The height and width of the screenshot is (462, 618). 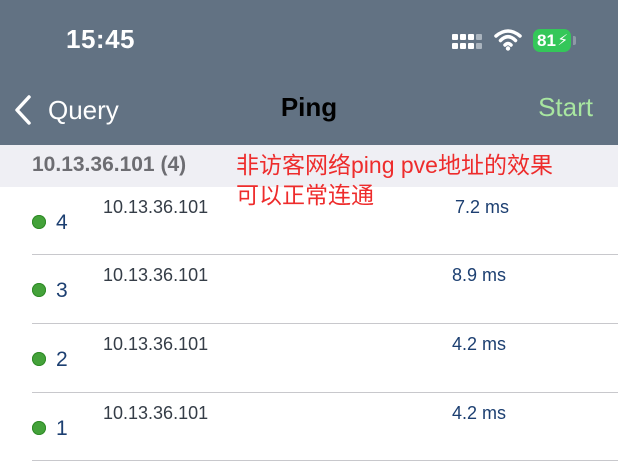 I want to click on battery-level: 81, so click(x=546, y=40).